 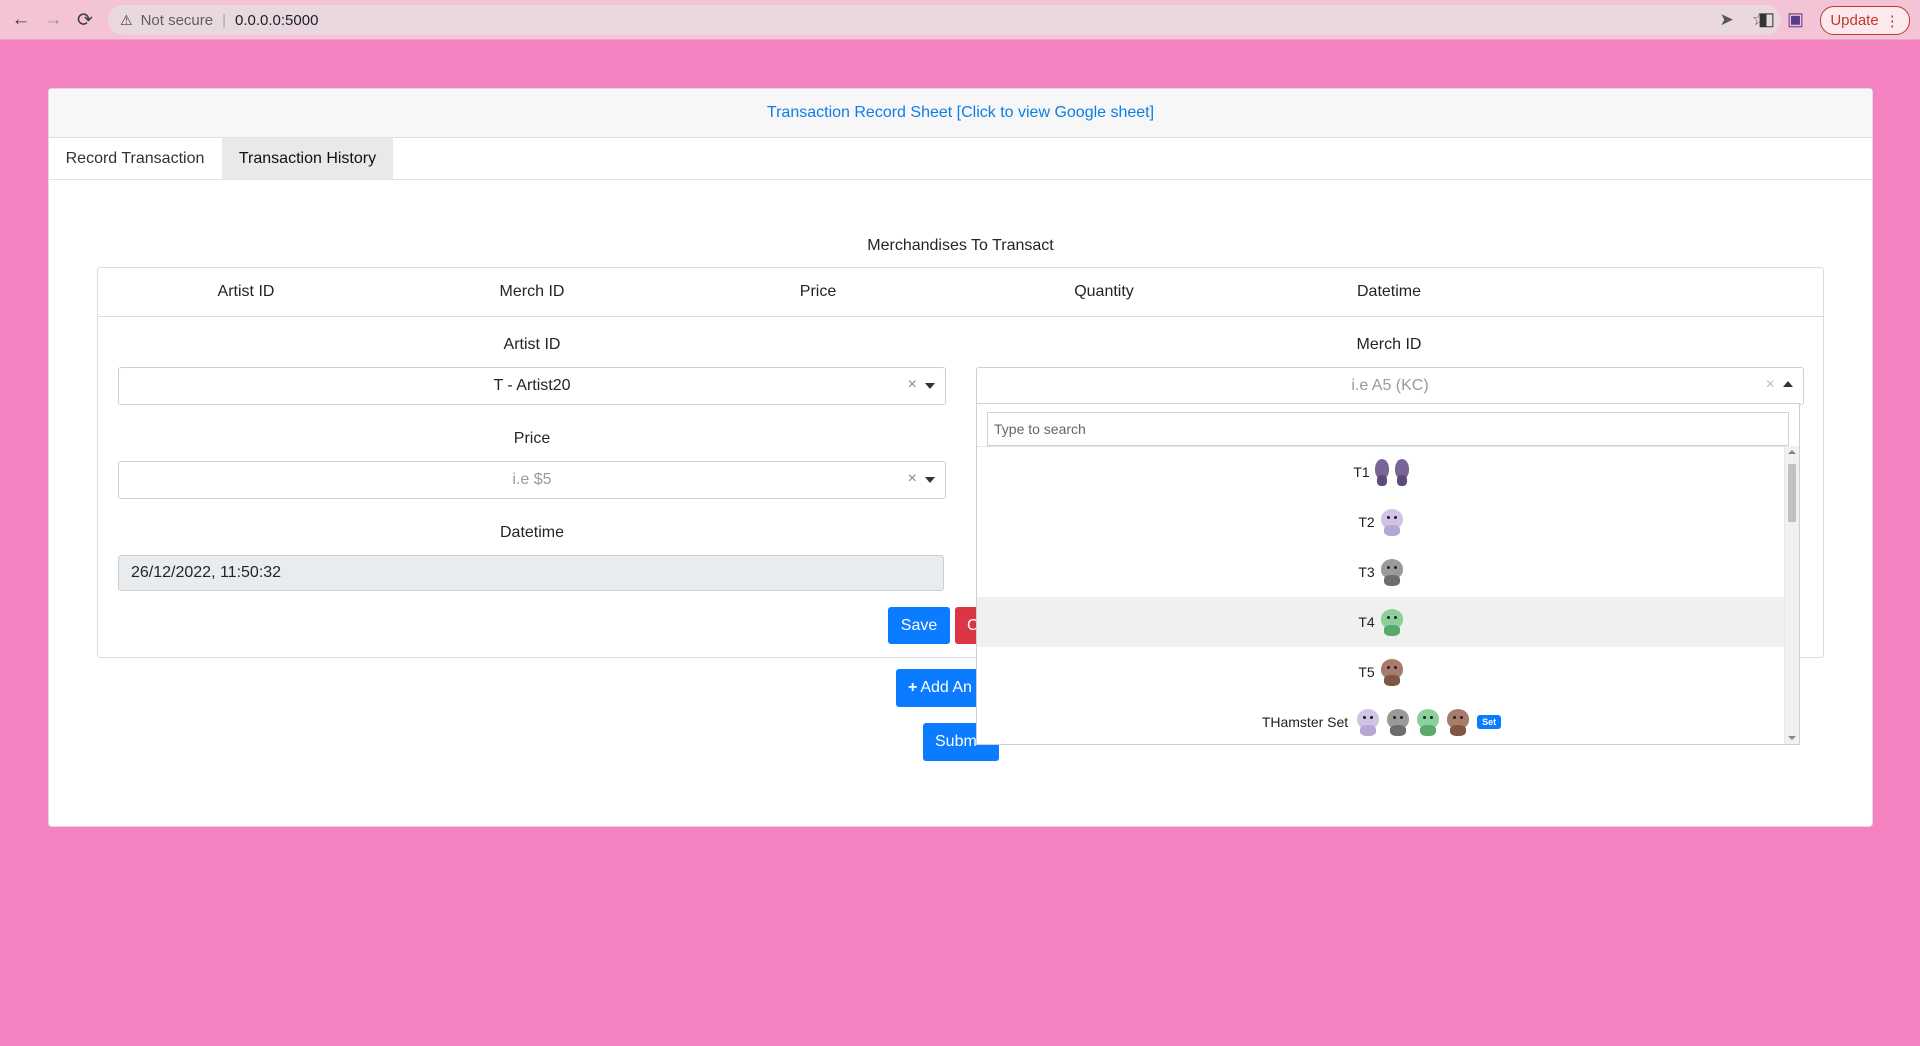 What do you see at coordinates (1865, 20) in the screenshot?
I see `update-button: Update ⋮` at bounding box center [1865, 20].